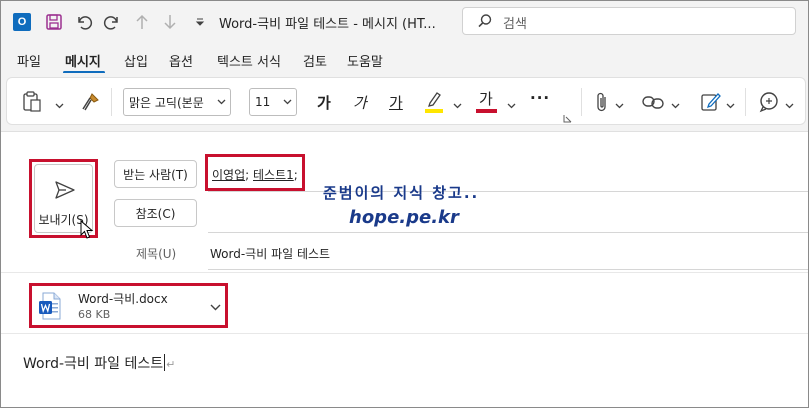 The width and height of the screenshot is (809, 408). Describe the element at coordinates (434, 102) in the screenshot. I see `highlight-icon` at that location.